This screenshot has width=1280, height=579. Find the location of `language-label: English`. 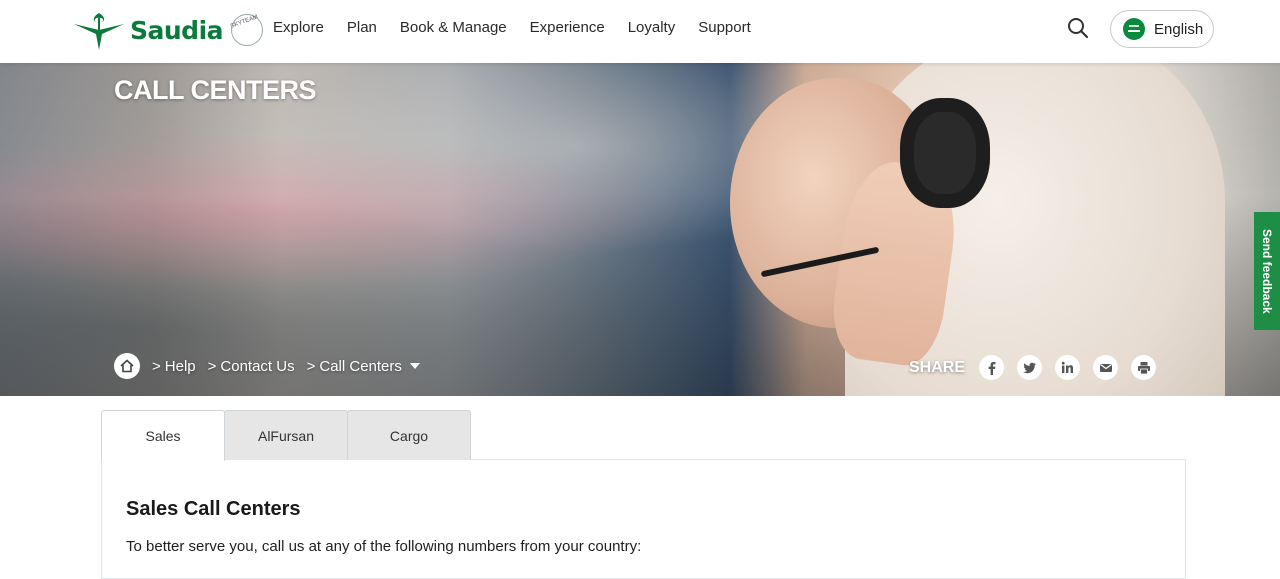

language-label: English is located at coordinates (1179, 29).